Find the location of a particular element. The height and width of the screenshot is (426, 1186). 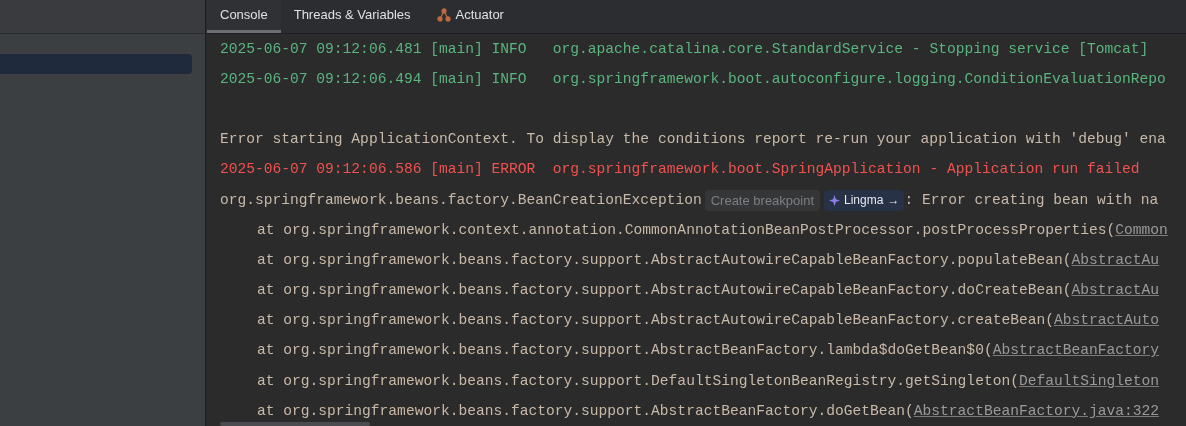

log-message: org.springframework.boot.SpringApplication - Application run failed is located at coordinates (846, 170).